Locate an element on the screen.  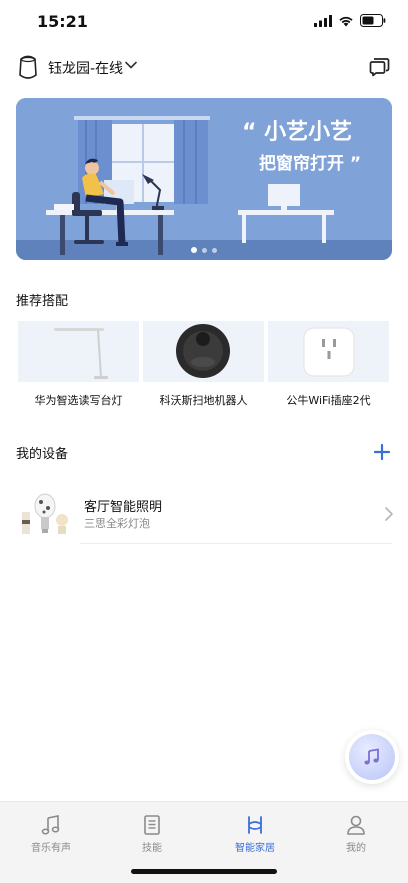
banner-headline: “ 小艺小艺 is located at coordinates (297, 132).